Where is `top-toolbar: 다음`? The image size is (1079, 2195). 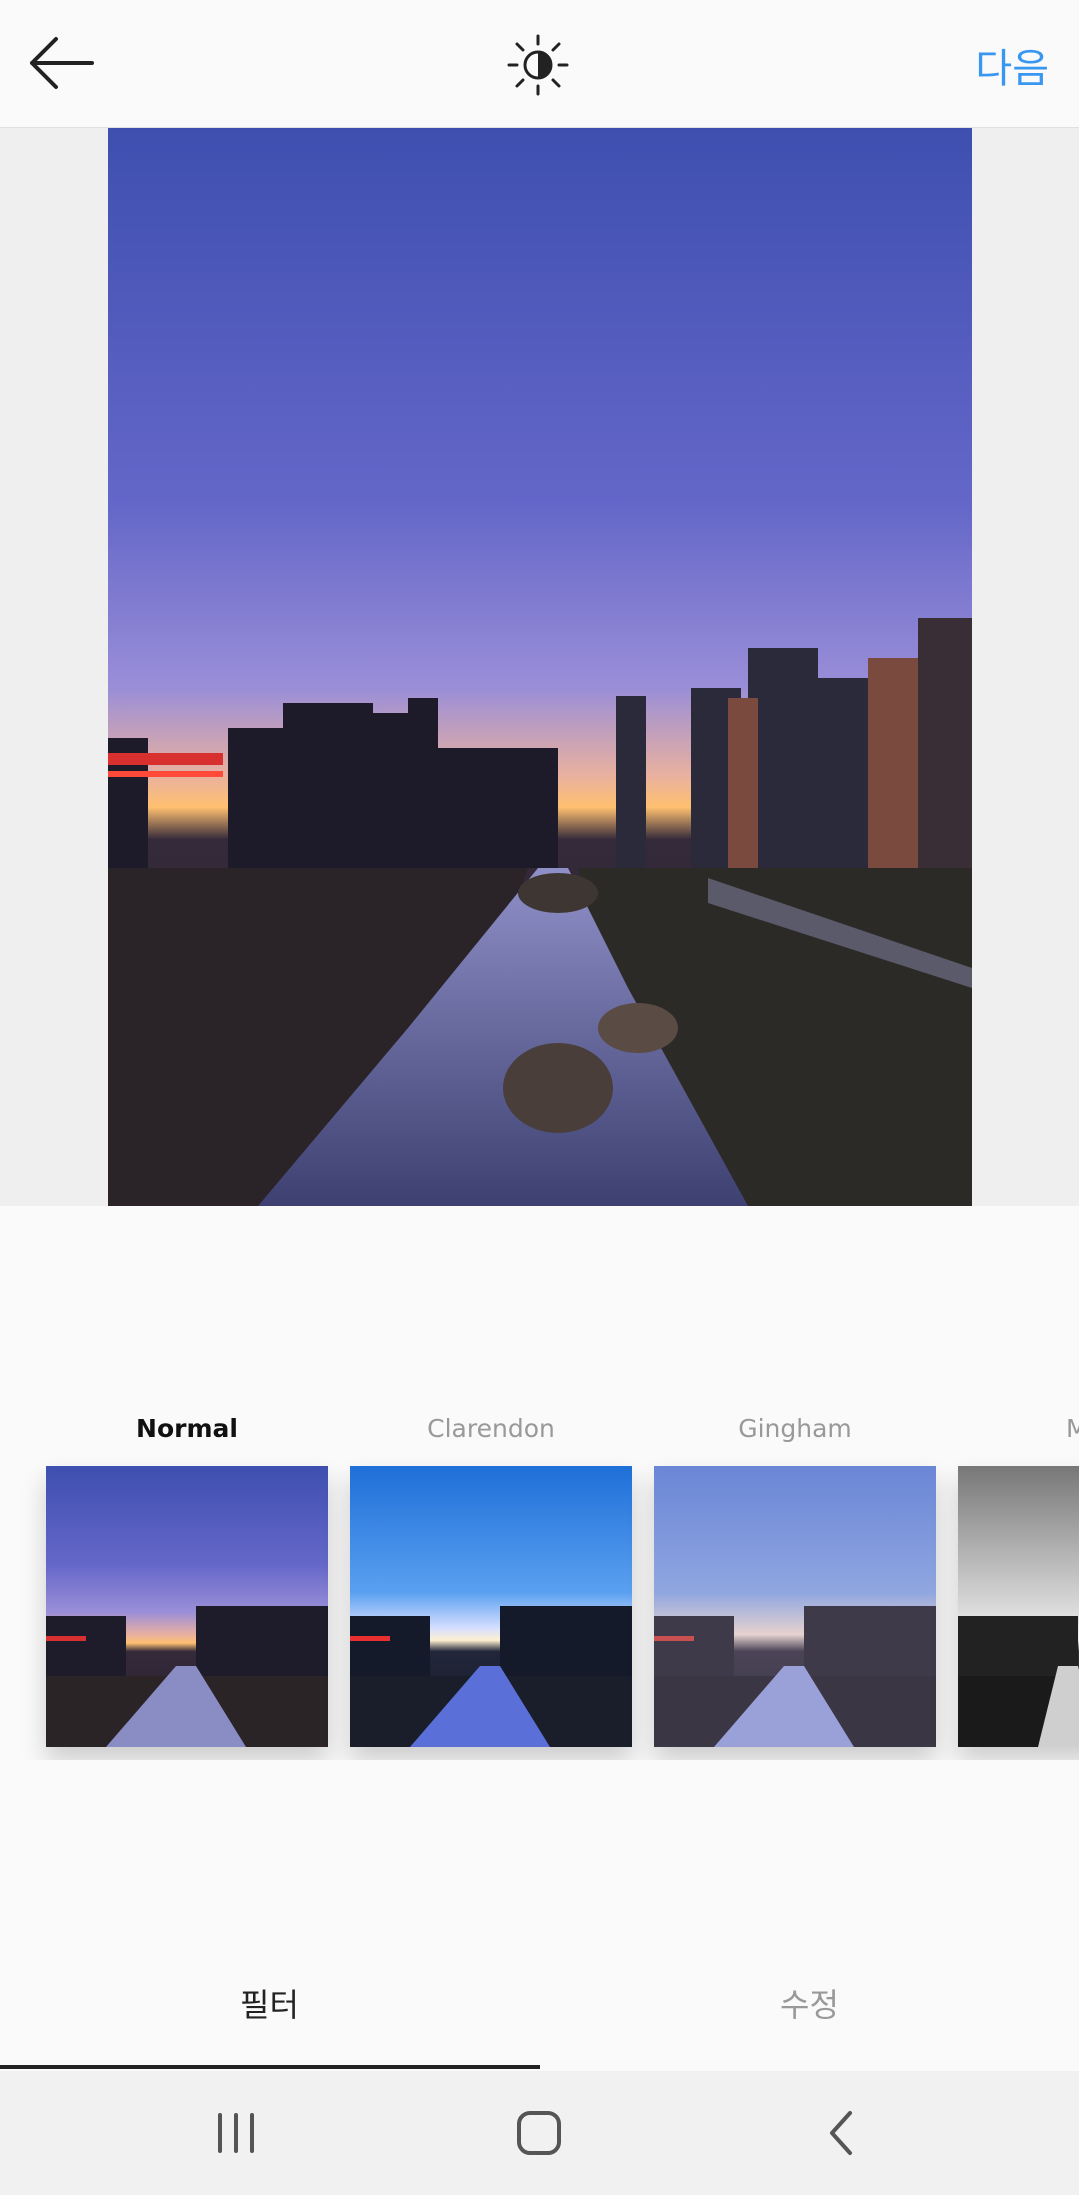 top-toolbar: 다음 is located at coordinates (539, 64).